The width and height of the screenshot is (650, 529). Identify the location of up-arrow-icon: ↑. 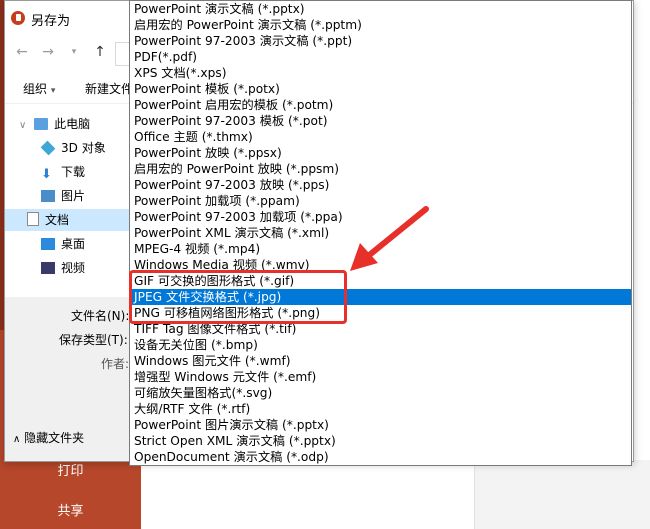
(100, 52).